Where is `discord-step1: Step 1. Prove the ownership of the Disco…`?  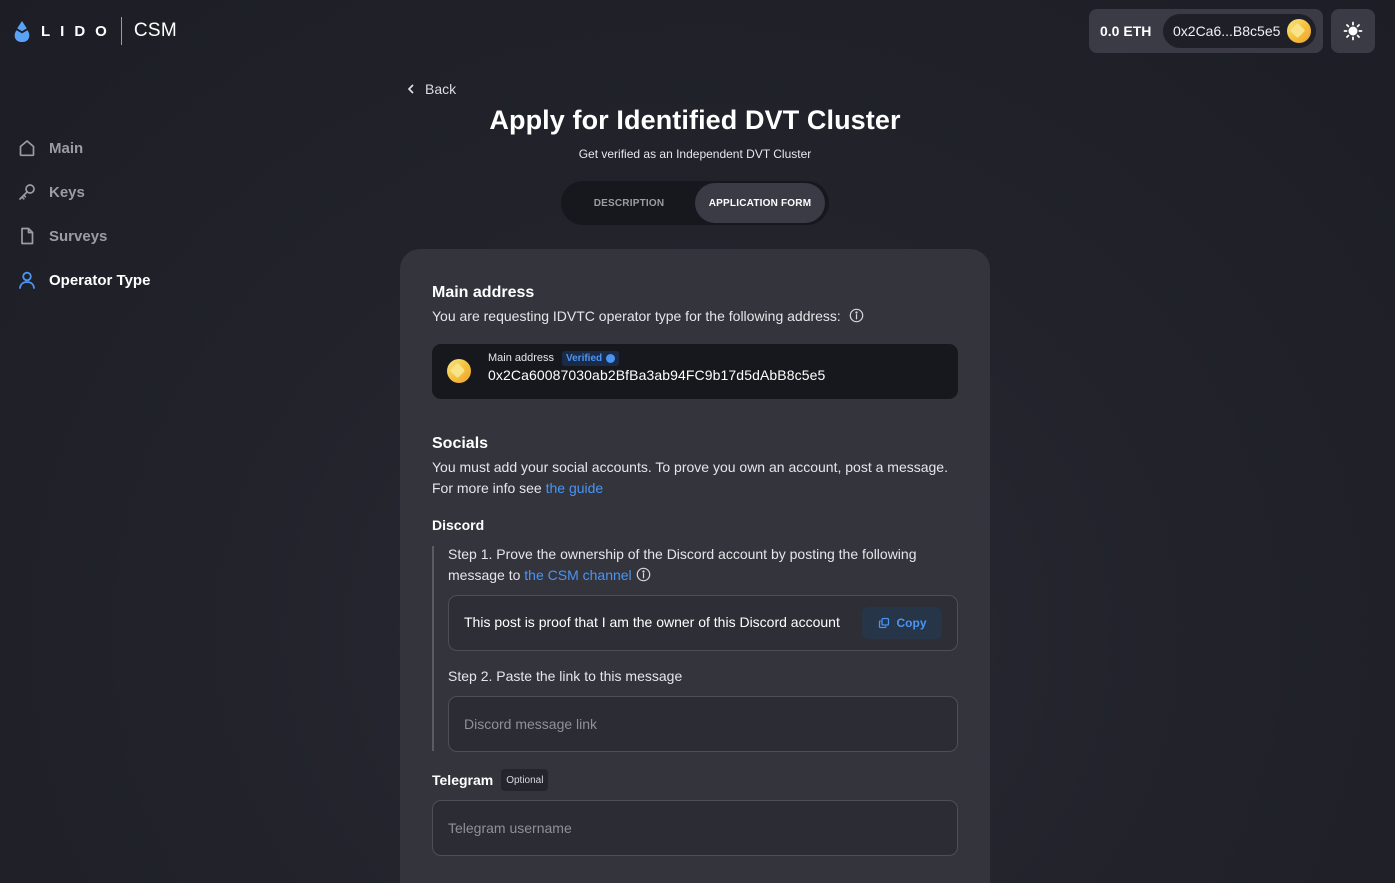
discord-step1: Step 1. Prove the ownership of the Disco… is located at coordinates (698, 565).